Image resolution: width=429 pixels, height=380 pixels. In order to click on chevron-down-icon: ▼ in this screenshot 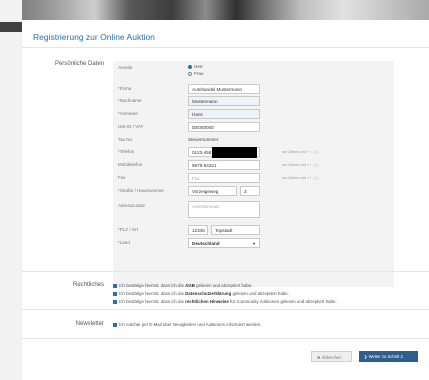, I will do `click(254, 243)`.